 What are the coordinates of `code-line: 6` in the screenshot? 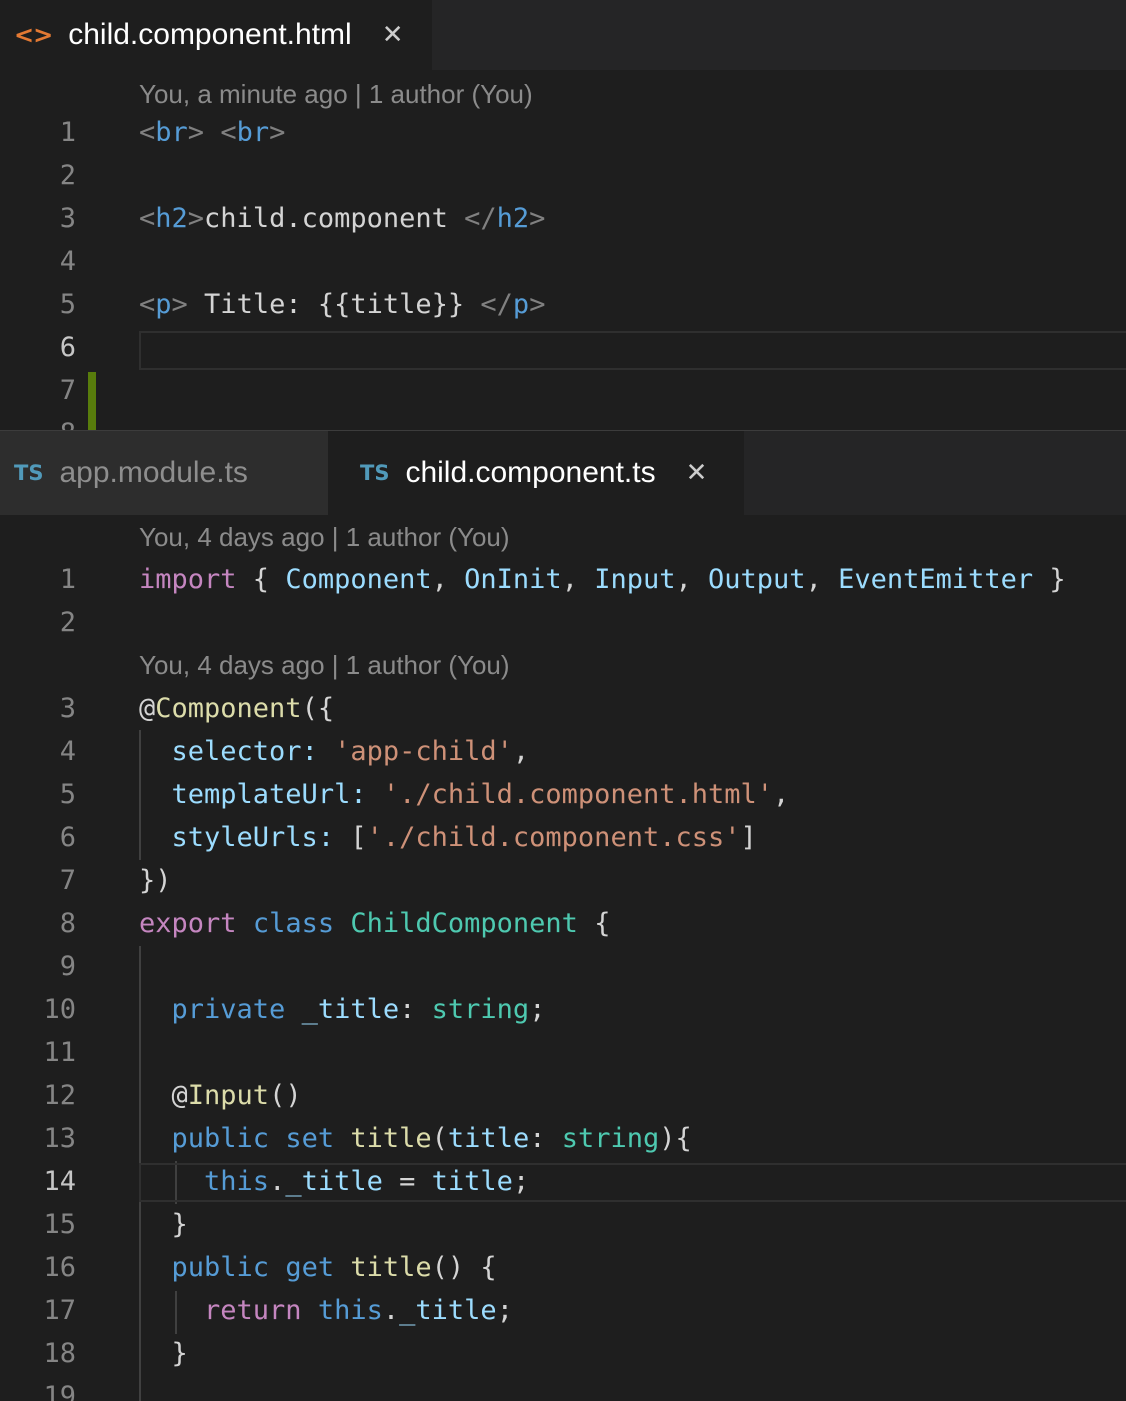 It's located at (563, 347).